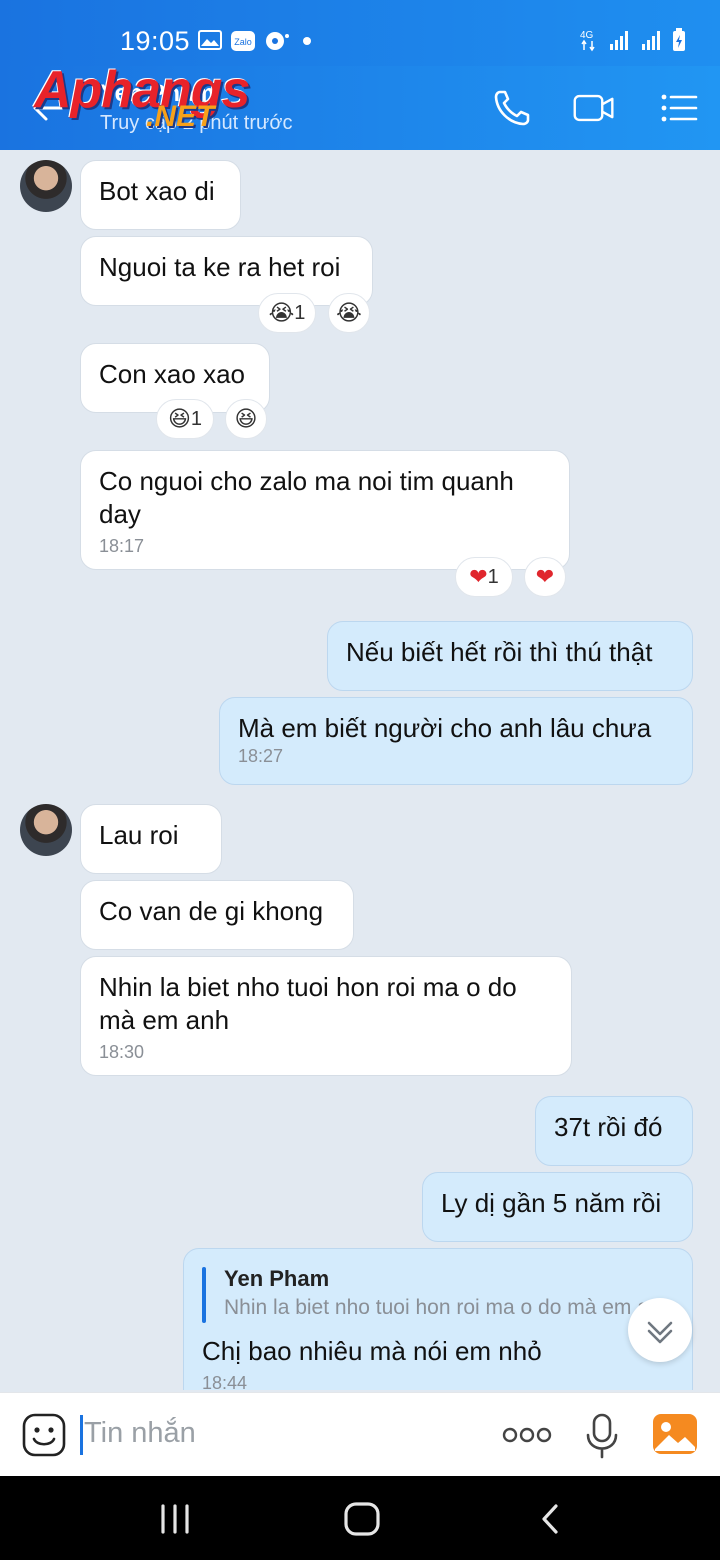  Describe the element at coordinates (157, 191) in the screenshot. I see `message-text: Bot xao di` at that location.